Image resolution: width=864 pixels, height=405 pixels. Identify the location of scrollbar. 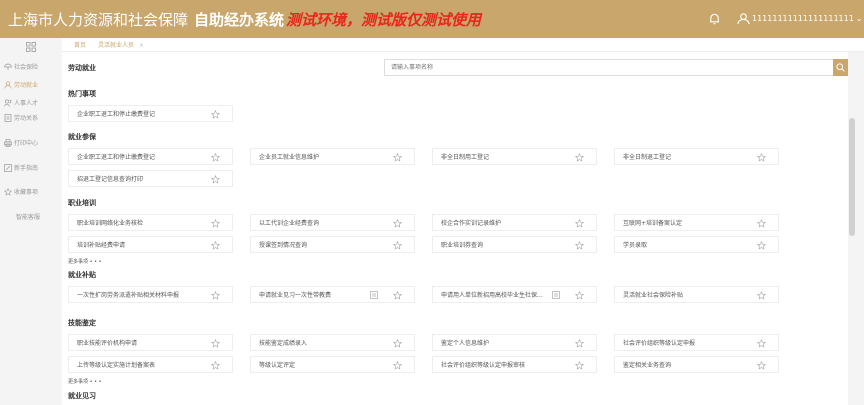
(852, 228).